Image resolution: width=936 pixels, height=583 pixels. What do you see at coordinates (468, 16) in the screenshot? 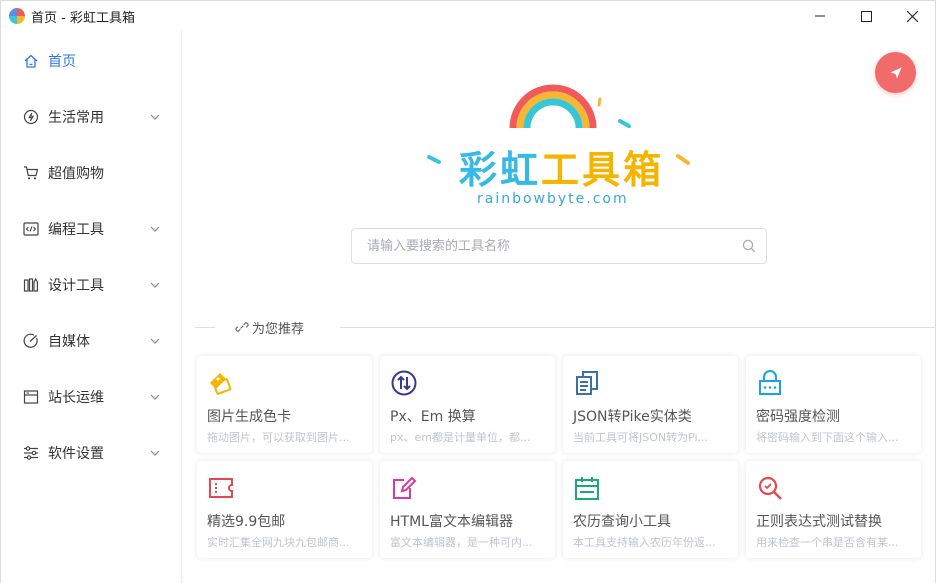
I see `title-bar: 首页 - 彩虹工具箱` at bounding box center [468, 16].